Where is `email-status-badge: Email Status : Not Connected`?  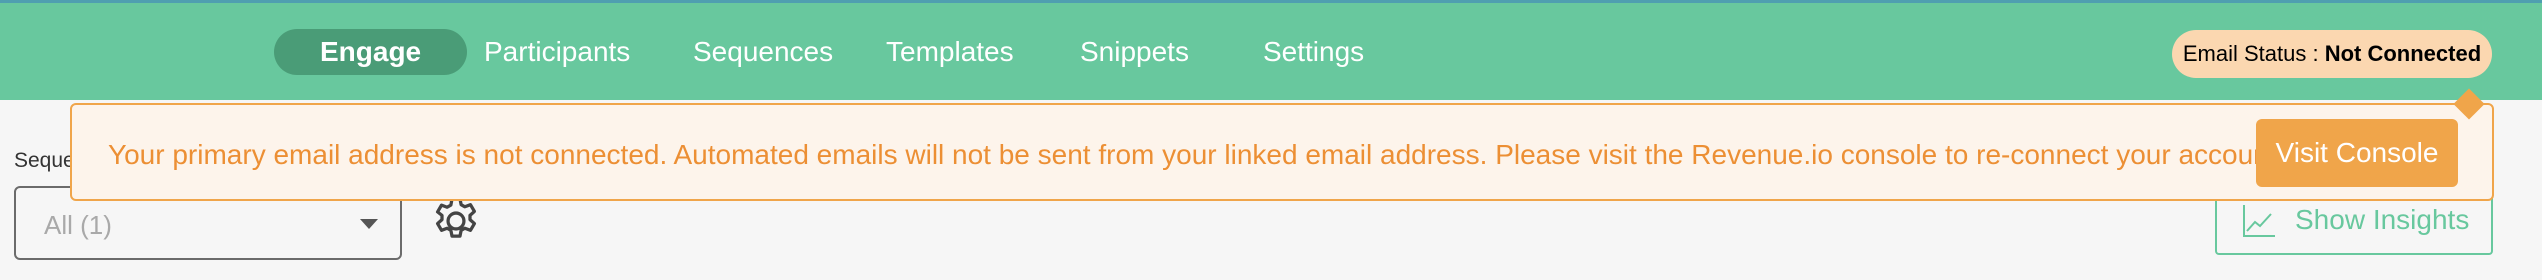
email-status-badge: Email Status : Not Connected is located at coordinates (2332, 54).